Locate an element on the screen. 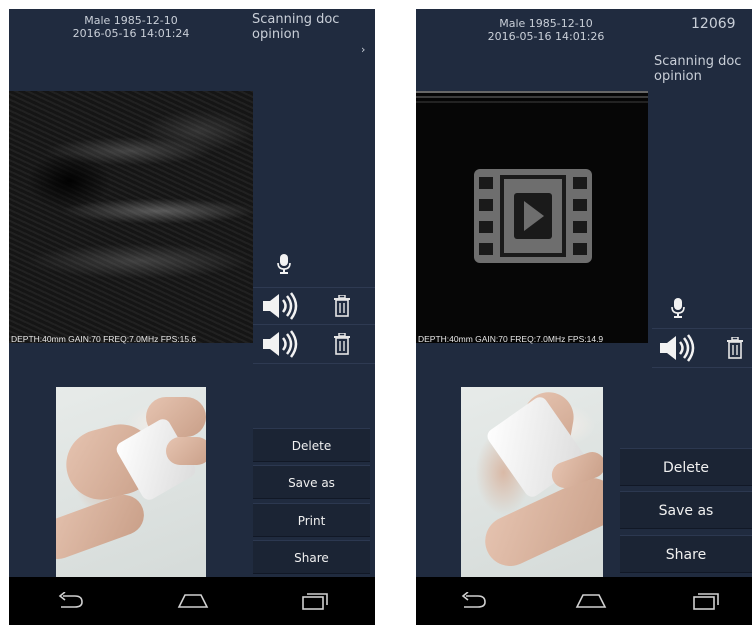 This screenshot has height=625, width=752. video-play-icon is located at coordinates (533, 216).